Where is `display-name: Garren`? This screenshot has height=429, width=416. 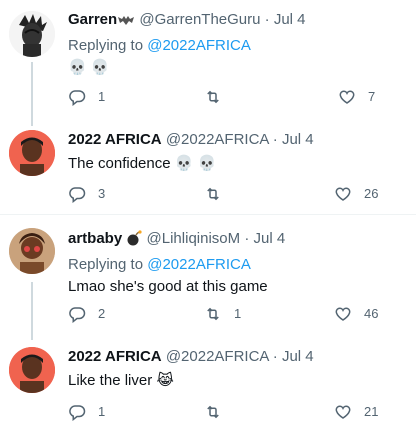
display-name: Garren is located at coordinates (92, 19).